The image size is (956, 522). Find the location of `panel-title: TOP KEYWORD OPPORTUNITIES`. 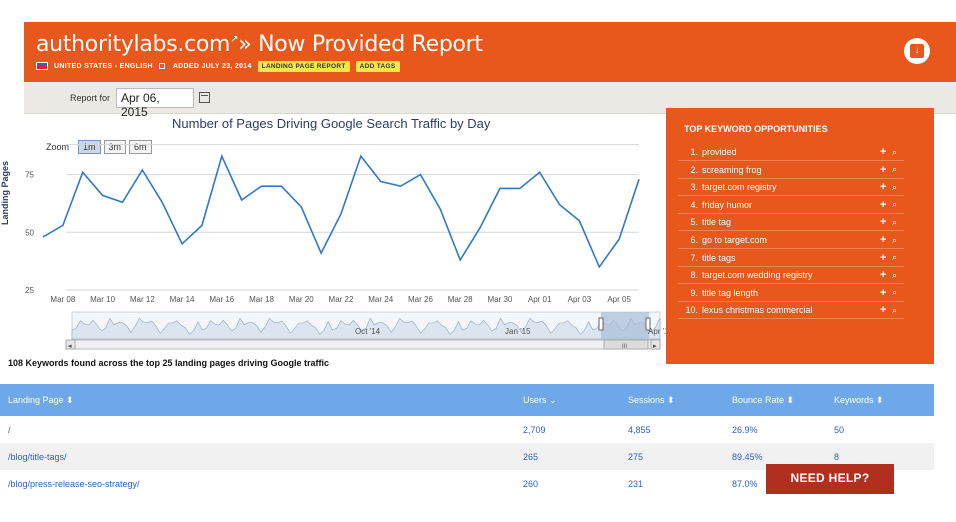

panel-title: TOP KEYWORD OPPORTUNITIES is located at coordinates (756, 129).